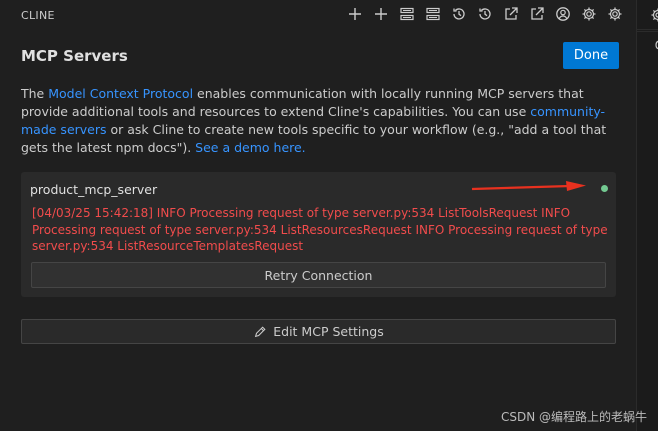 The height and width of the screenshot is (431, 658). Describe the element at coordinates (93, 189) in the screenshot. I see `server-name: product_mcp_server` at that location.